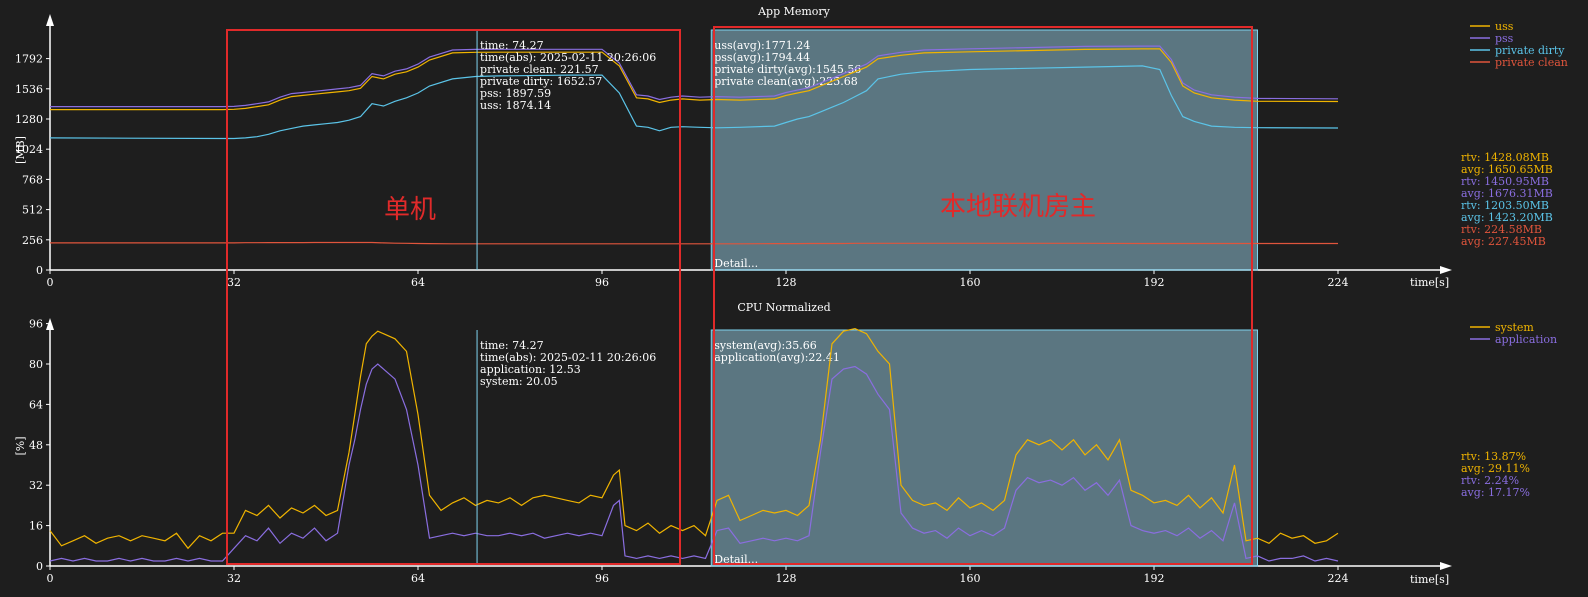 The width and height of the screenshot is (1588, 597). What do you see at coordinates (794, 11) in the screenshot?
I see `memory-chart-title: App Memory` at bounding box center [794, 11].